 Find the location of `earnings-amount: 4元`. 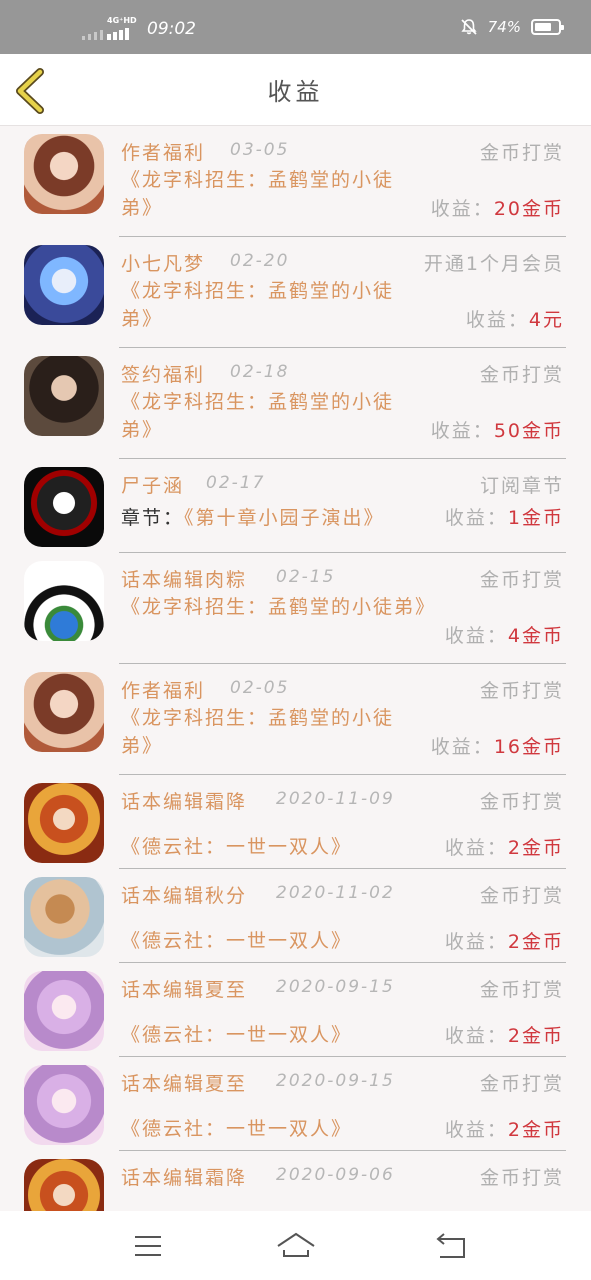

earnings-amount: 4元 is located at coordinates (546, 320).